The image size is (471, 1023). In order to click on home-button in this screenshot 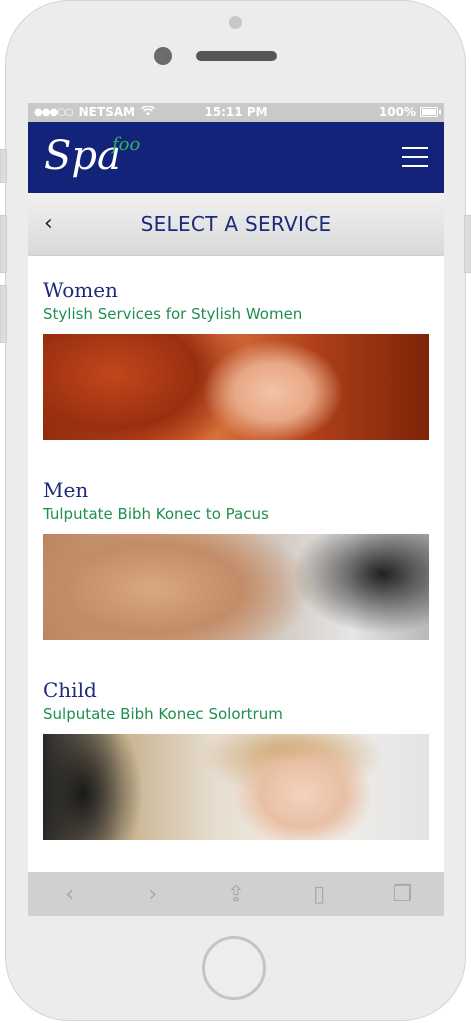, I will do `click(234, 968)`.